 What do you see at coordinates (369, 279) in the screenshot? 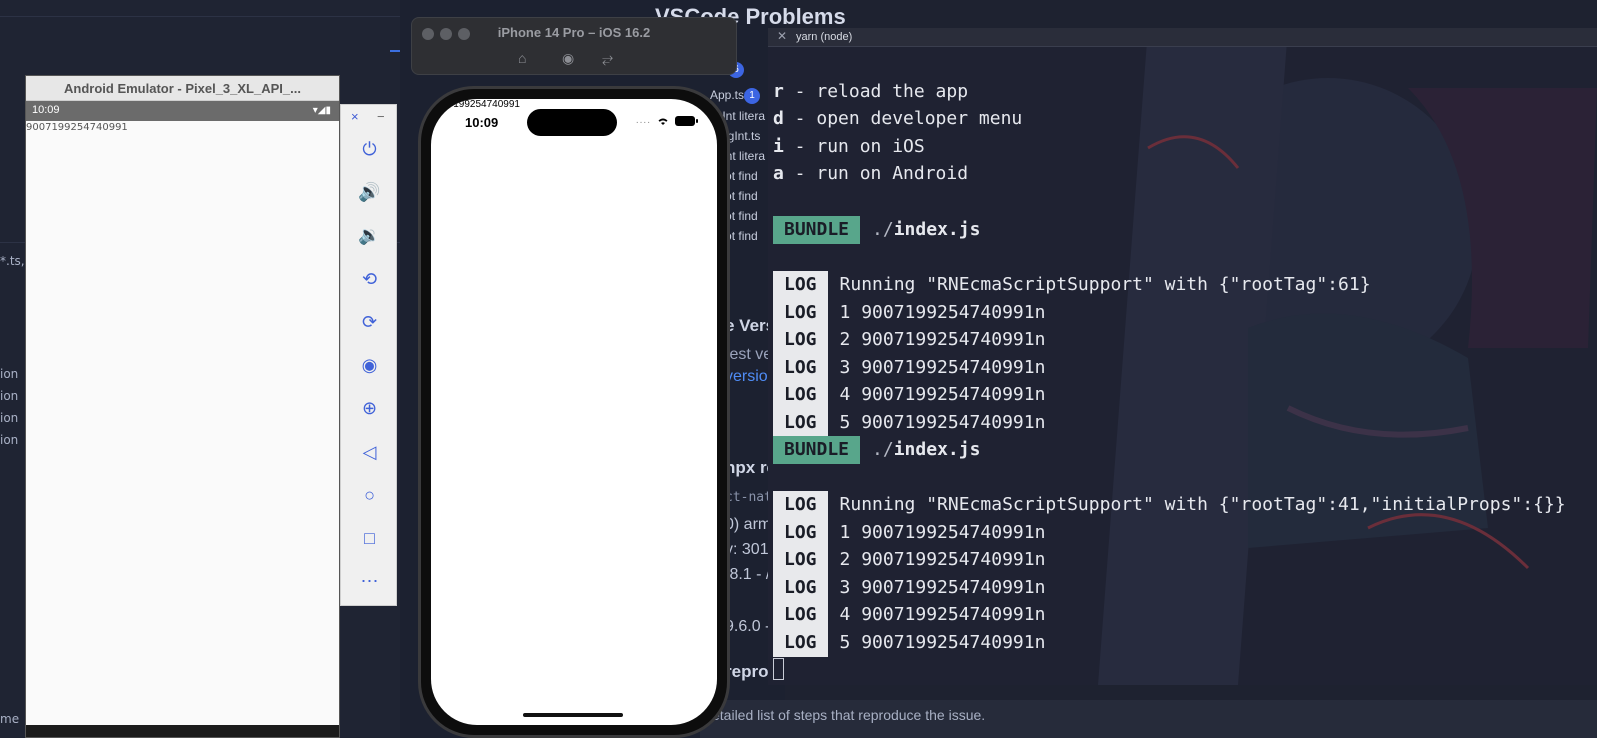
I see `rotate-left-icon: ⟲` at bounding box center [369, 279].